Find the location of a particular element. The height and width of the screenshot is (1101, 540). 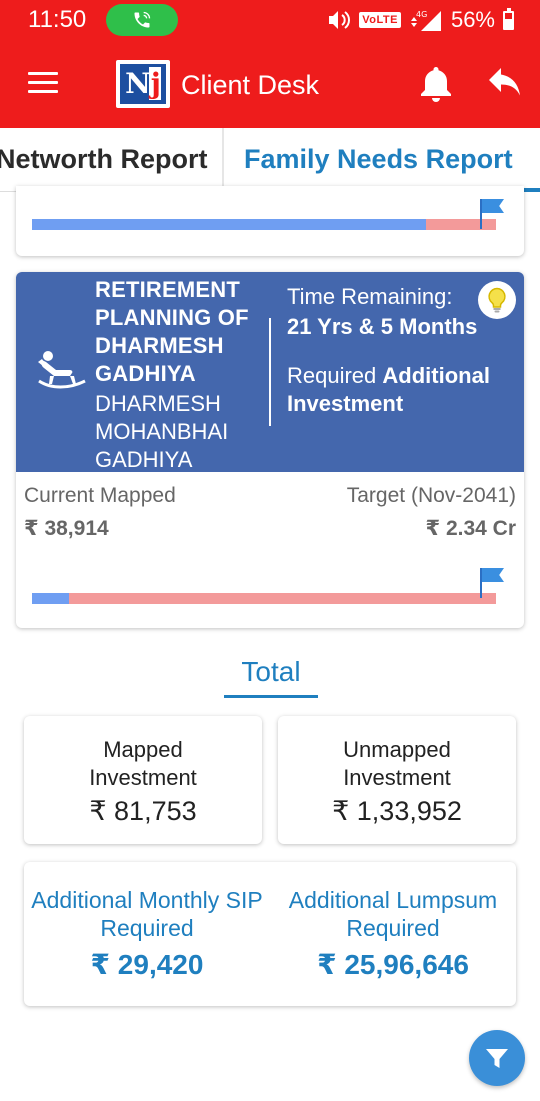

required-prefix: Required is located at coordinates (332, 375).